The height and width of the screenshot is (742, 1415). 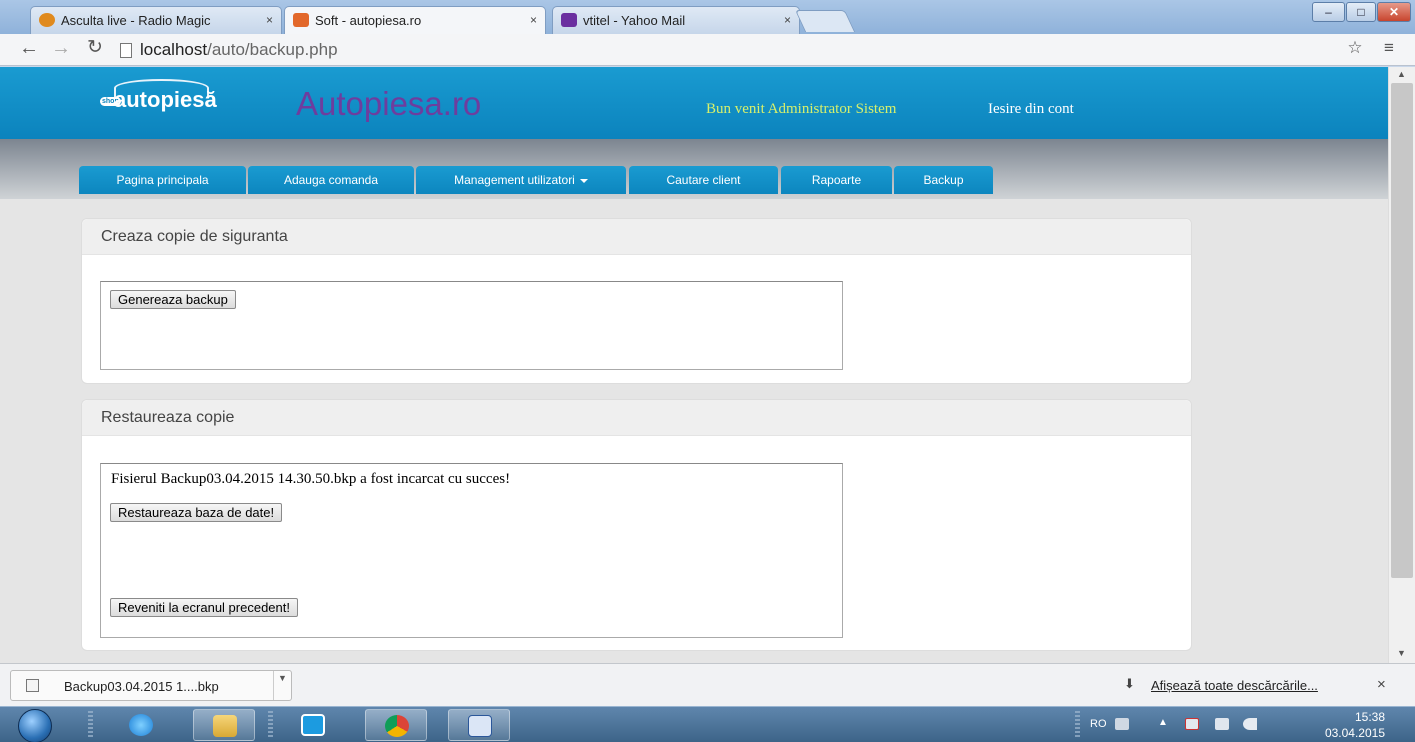 I want to click on taskbar-word, so click(x=479, y=725).